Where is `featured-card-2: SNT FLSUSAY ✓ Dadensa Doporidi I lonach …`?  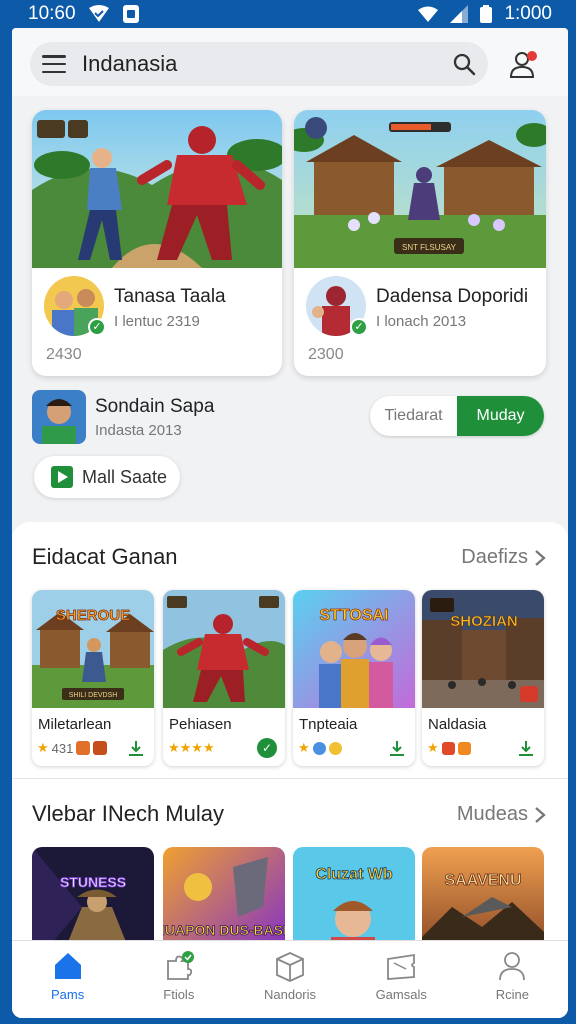
featured-card-2: SNT FLSUSAY ✓ Dadensa Doporidi I lonach … is located at coordinates (420, 243).